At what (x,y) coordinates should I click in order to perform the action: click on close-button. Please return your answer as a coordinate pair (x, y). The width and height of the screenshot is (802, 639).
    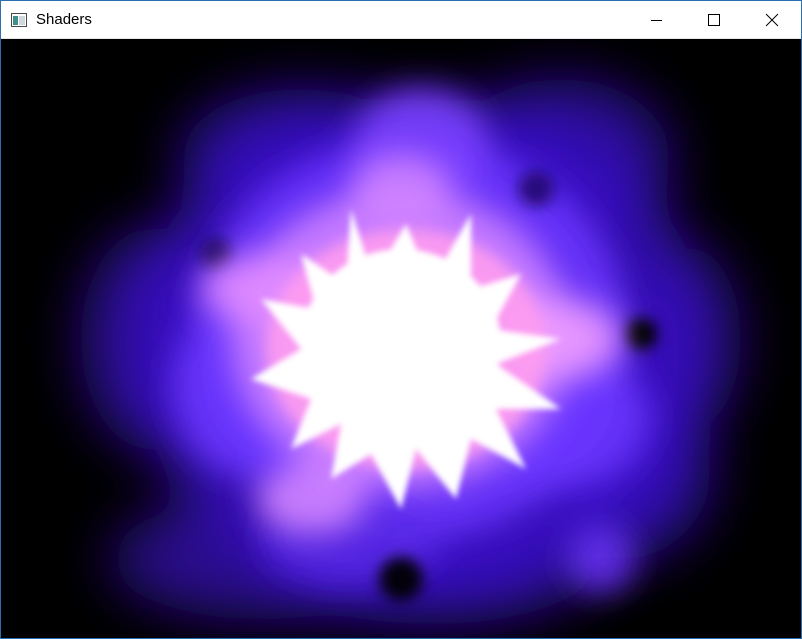
    Looking at the image, I should click on (770, 19).